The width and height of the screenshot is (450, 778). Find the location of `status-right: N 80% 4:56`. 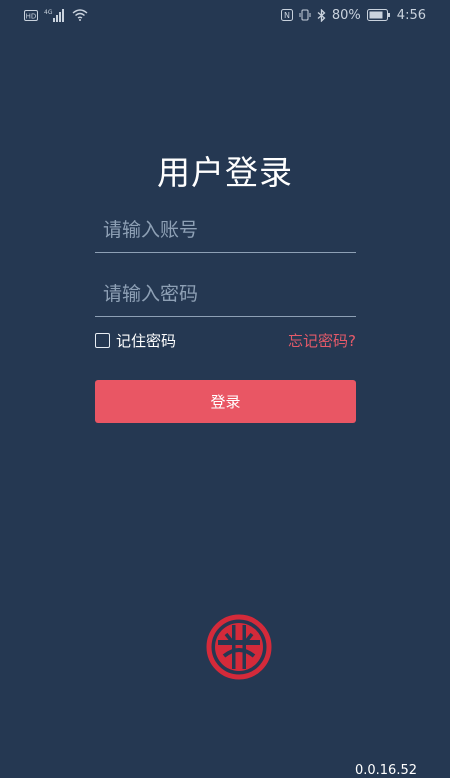

status-right: N 80% 4:56 is located at coordinates (353, 15).